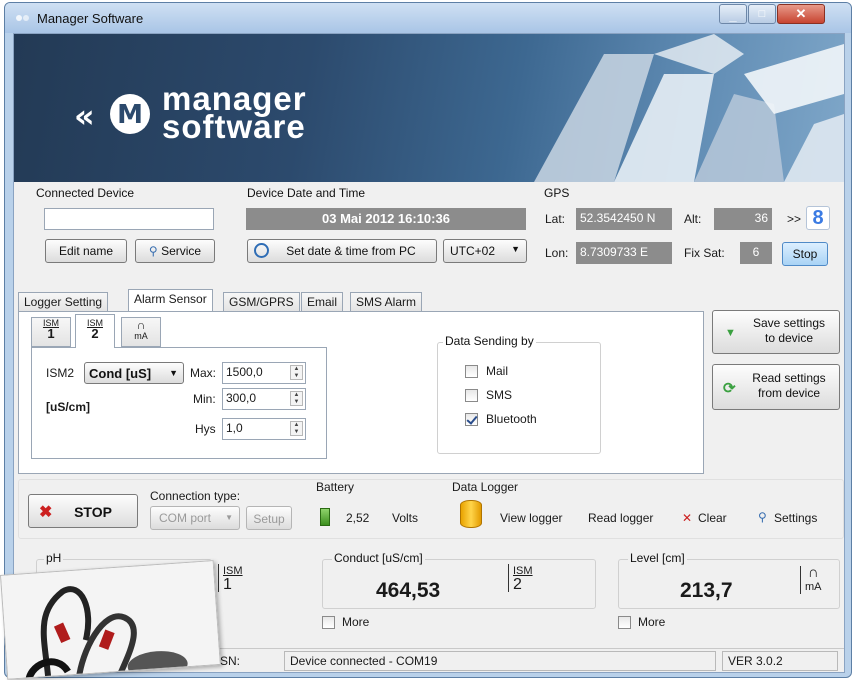 Image resolution: width=856 pixels, height=680 pixels. Describe the element at coordinates (762, 517) in the screenshot. I see `settings-icon: ⚲` at that location.